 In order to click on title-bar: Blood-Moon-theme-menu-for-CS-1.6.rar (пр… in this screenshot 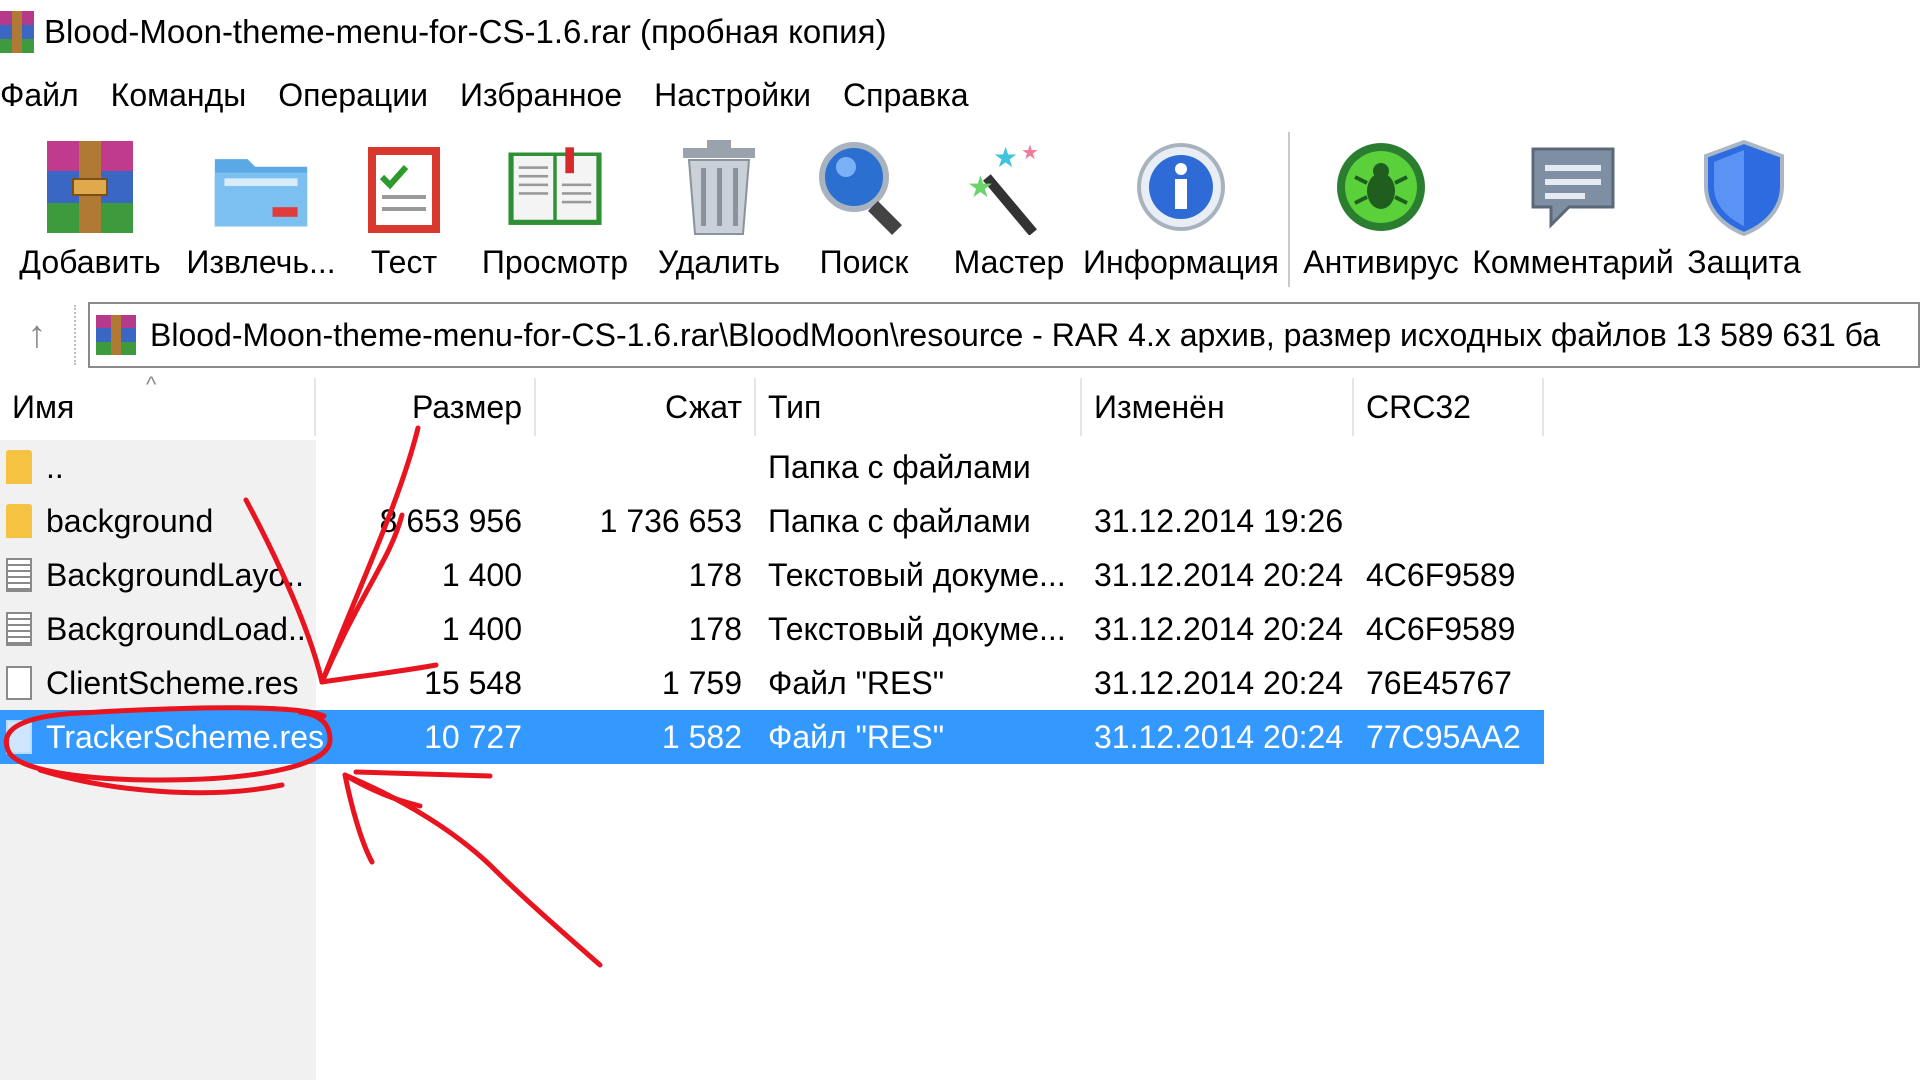, I will do `click(960, 32)`.